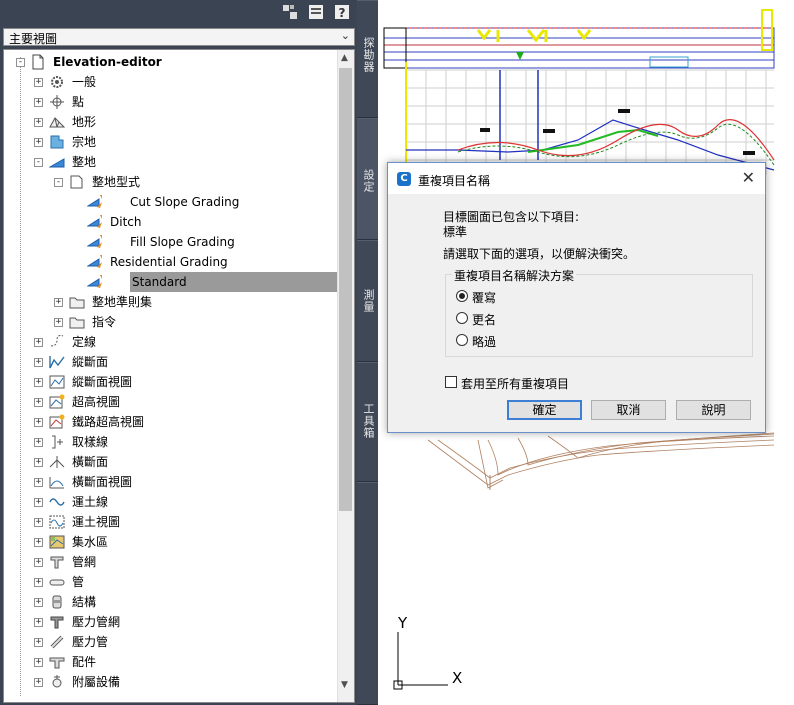 Image resolution: width=794 pixels, height=705 pixels. I want to click on tree-item: Cut Slope Grading, so click(168, 202).